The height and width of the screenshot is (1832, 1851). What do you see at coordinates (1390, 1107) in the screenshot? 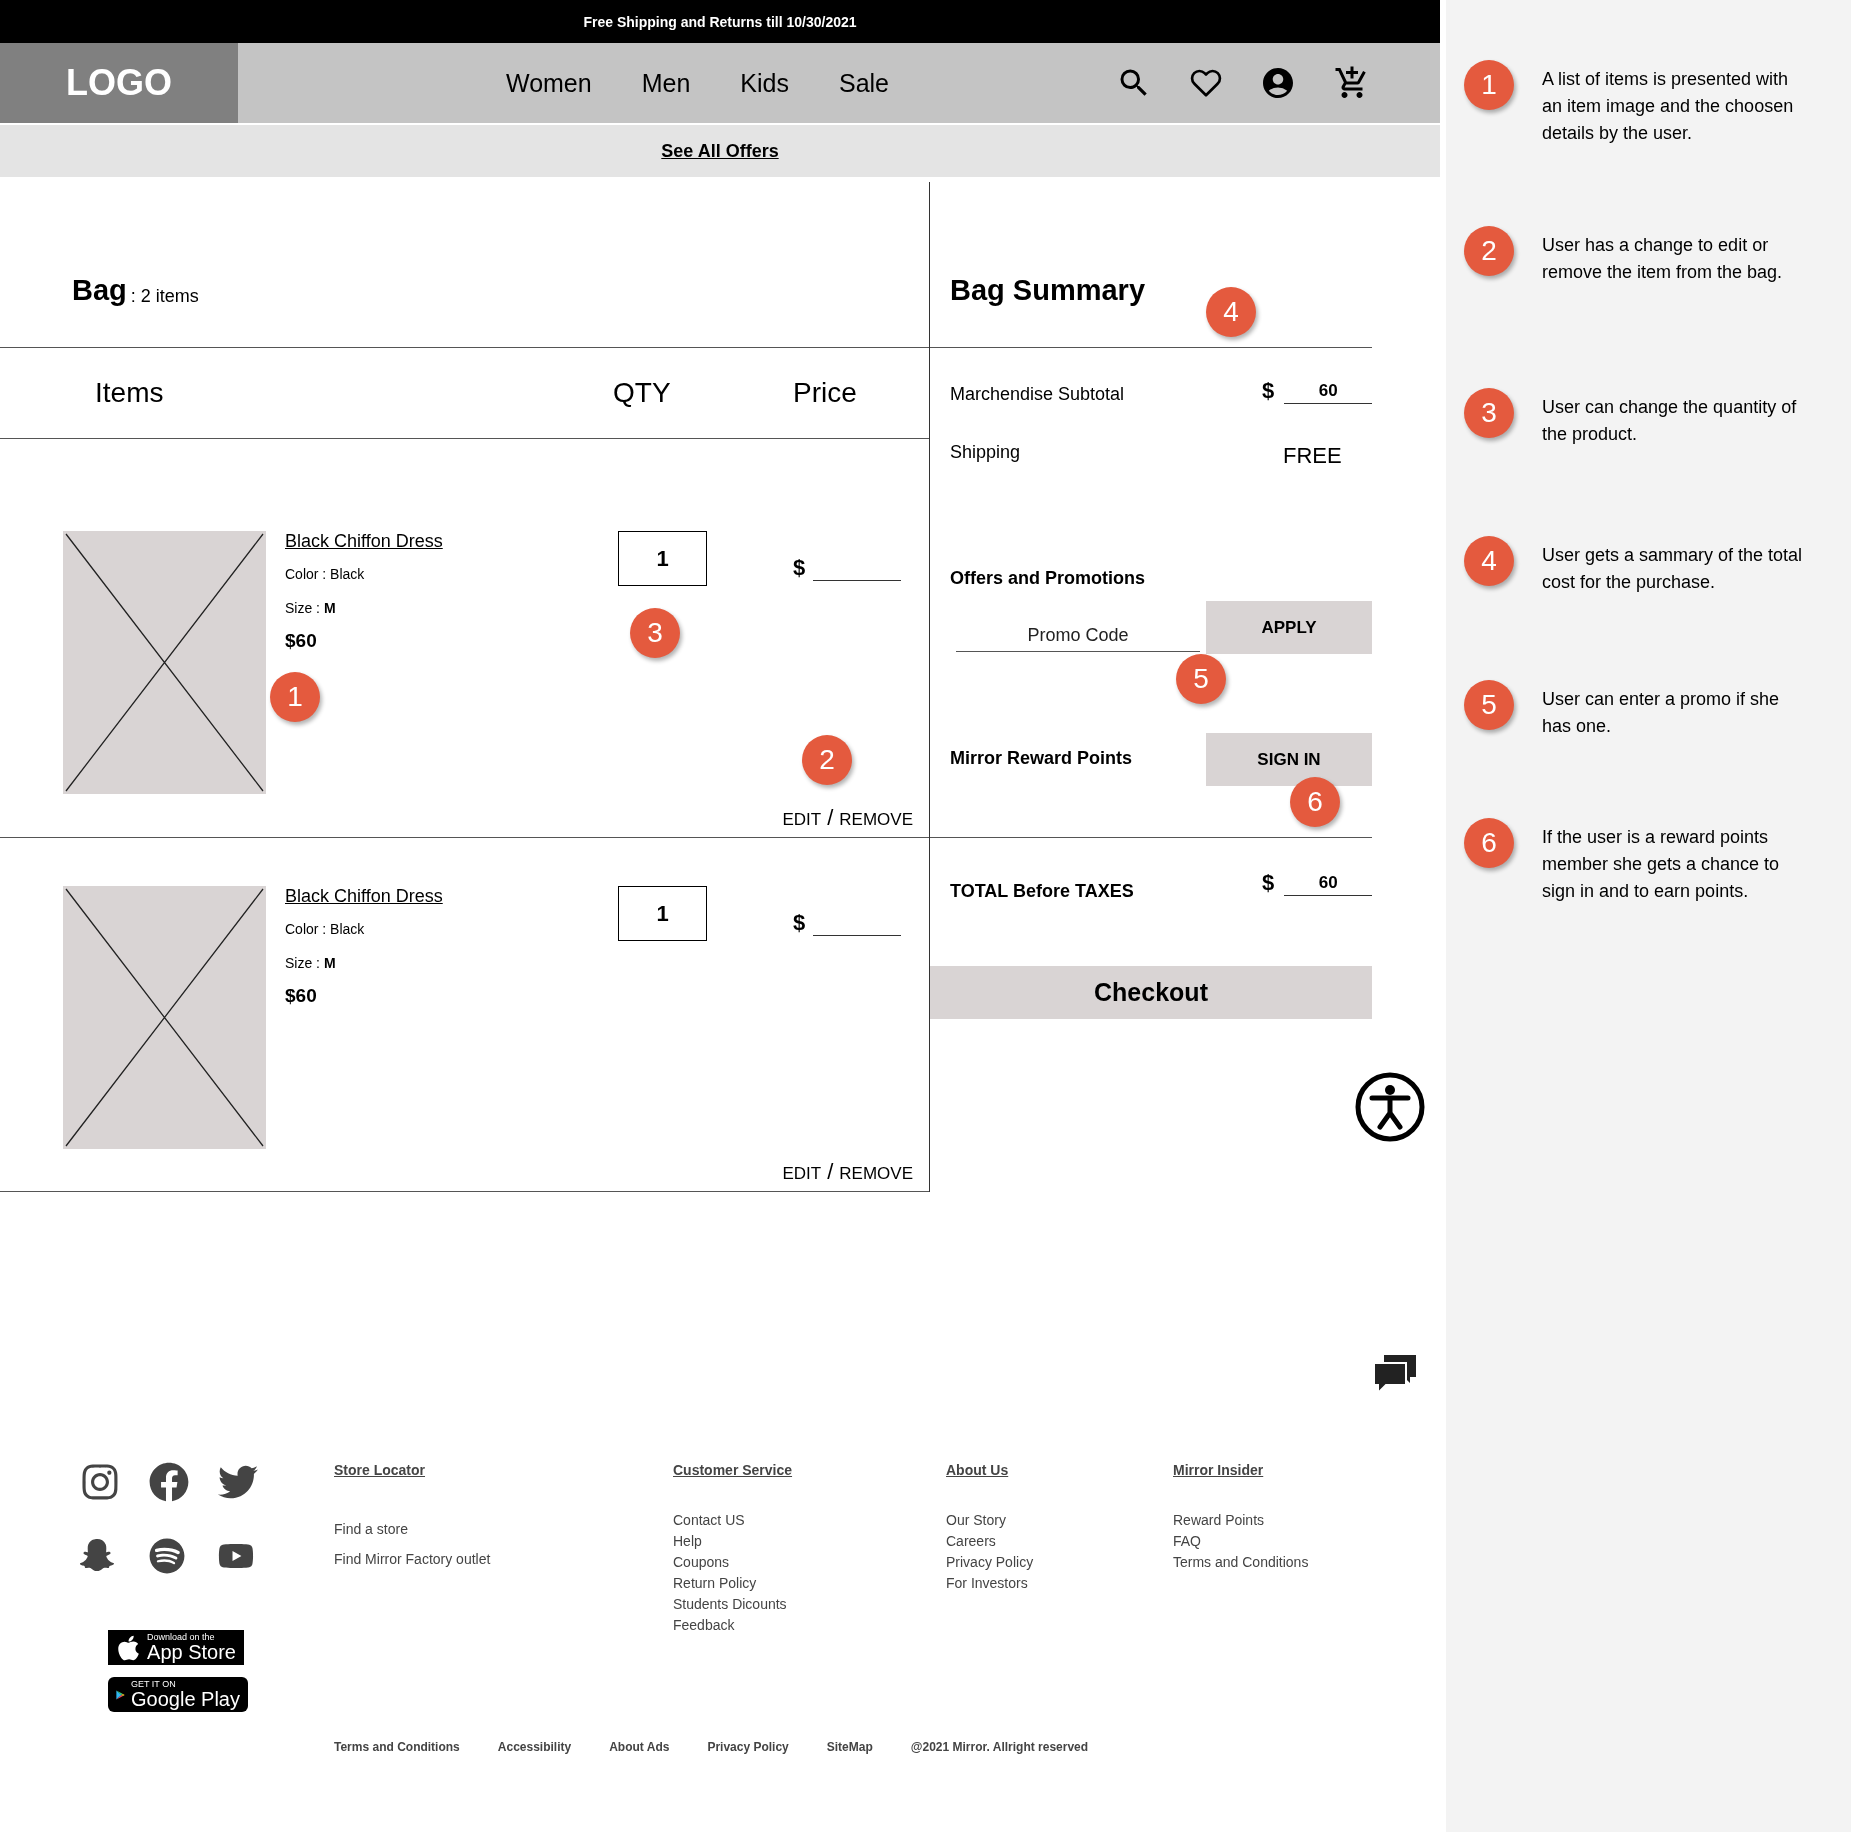
I see `accessibility-icon` at bounding box center [1390, 1107].